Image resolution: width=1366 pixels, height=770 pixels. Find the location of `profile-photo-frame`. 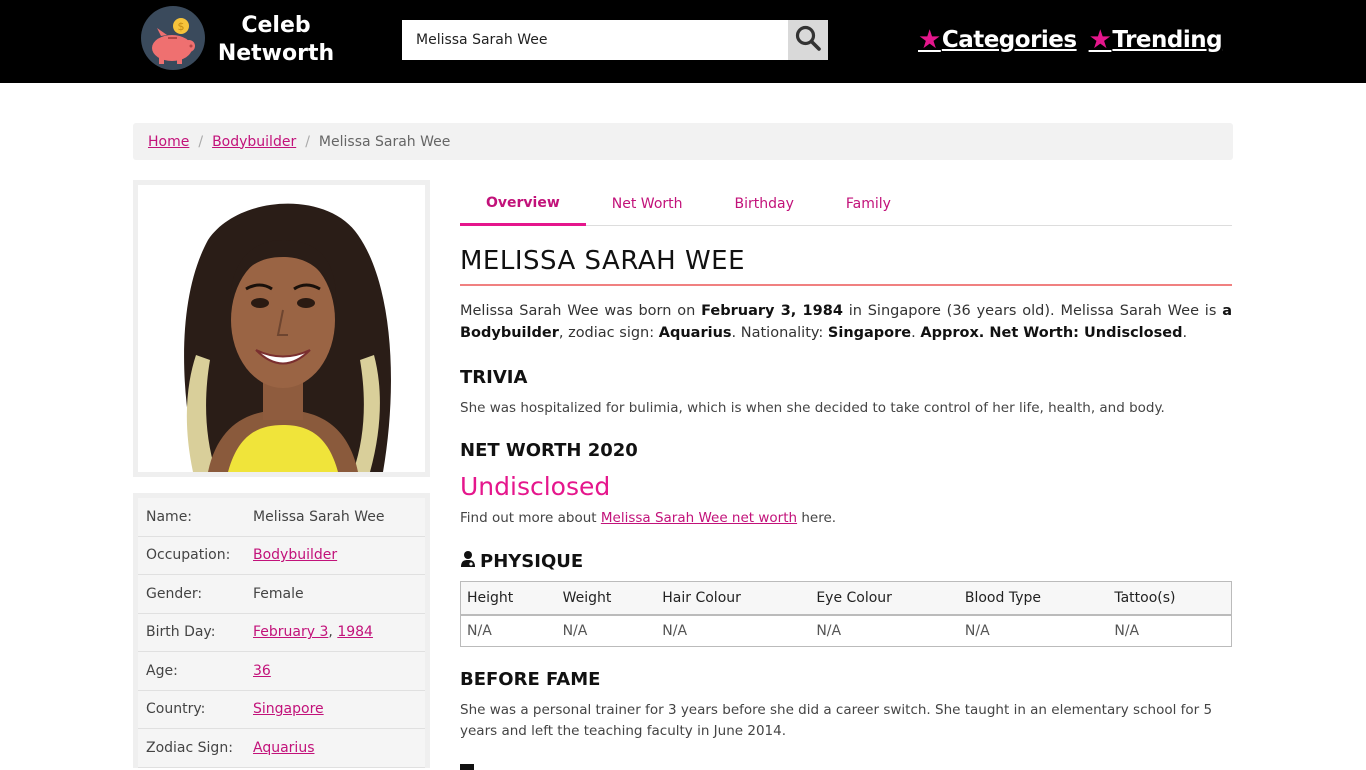

profile-photo-frame is located at coordinates (281, 328).